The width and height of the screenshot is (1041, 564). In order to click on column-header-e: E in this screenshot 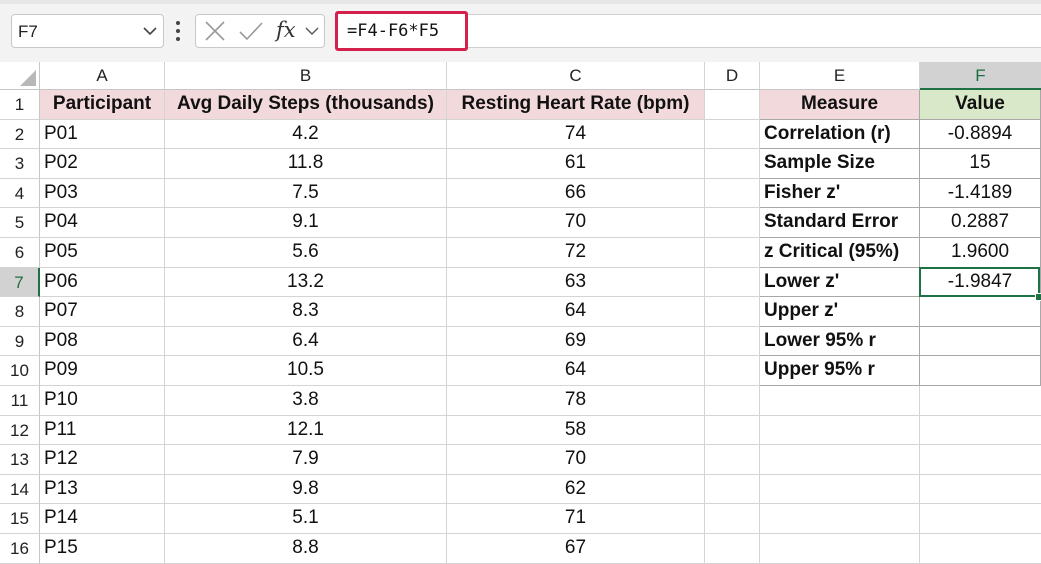, I will do `click(840, 76)`.